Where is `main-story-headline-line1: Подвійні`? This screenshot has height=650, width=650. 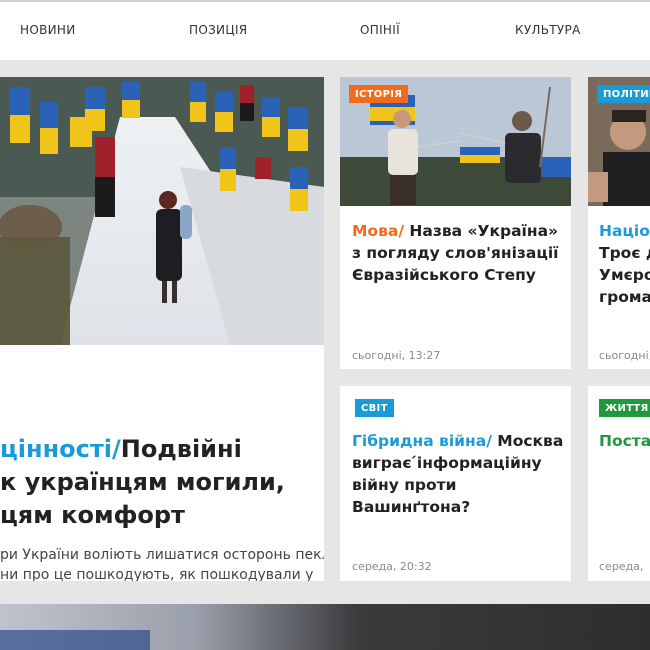
main-story-headline-line1: Подвійні is located at coordinates (181, 449).